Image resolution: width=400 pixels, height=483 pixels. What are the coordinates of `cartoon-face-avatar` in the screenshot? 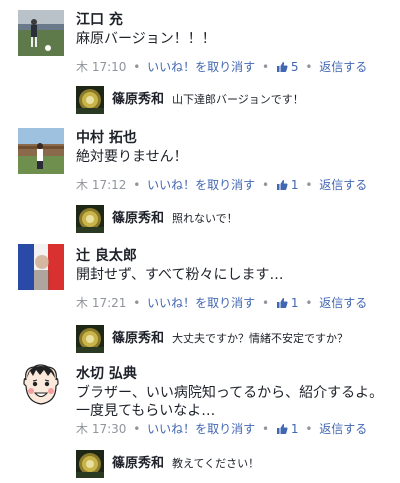 It's located at (41, 385).